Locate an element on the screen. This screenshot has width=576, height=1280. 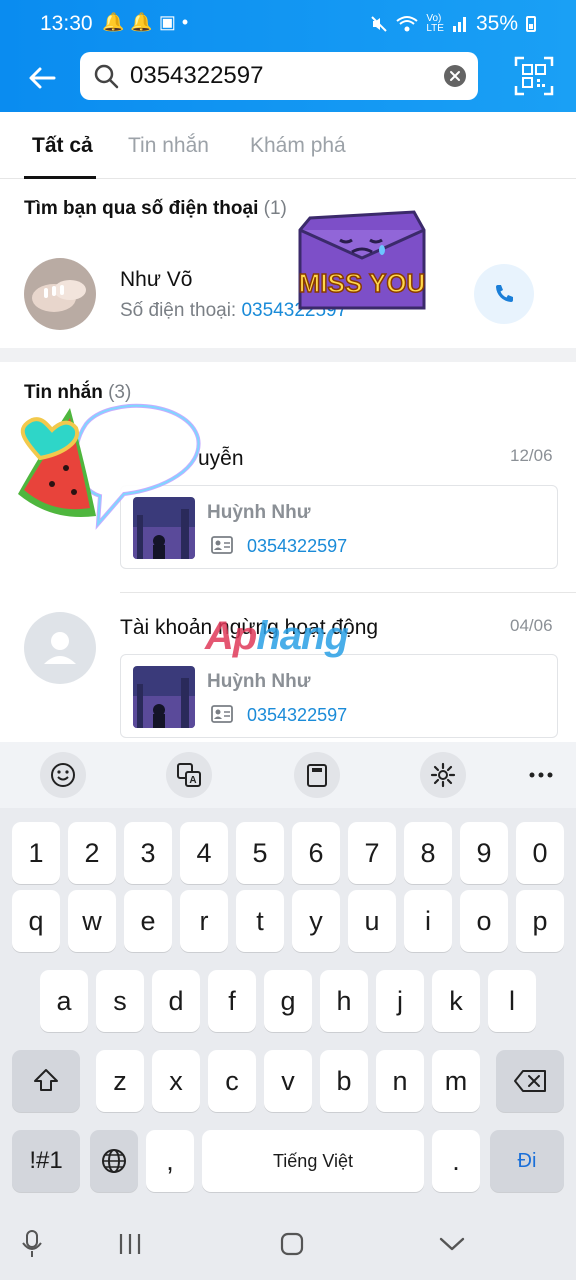
translate-button: A is located at coordinates (189, 775).